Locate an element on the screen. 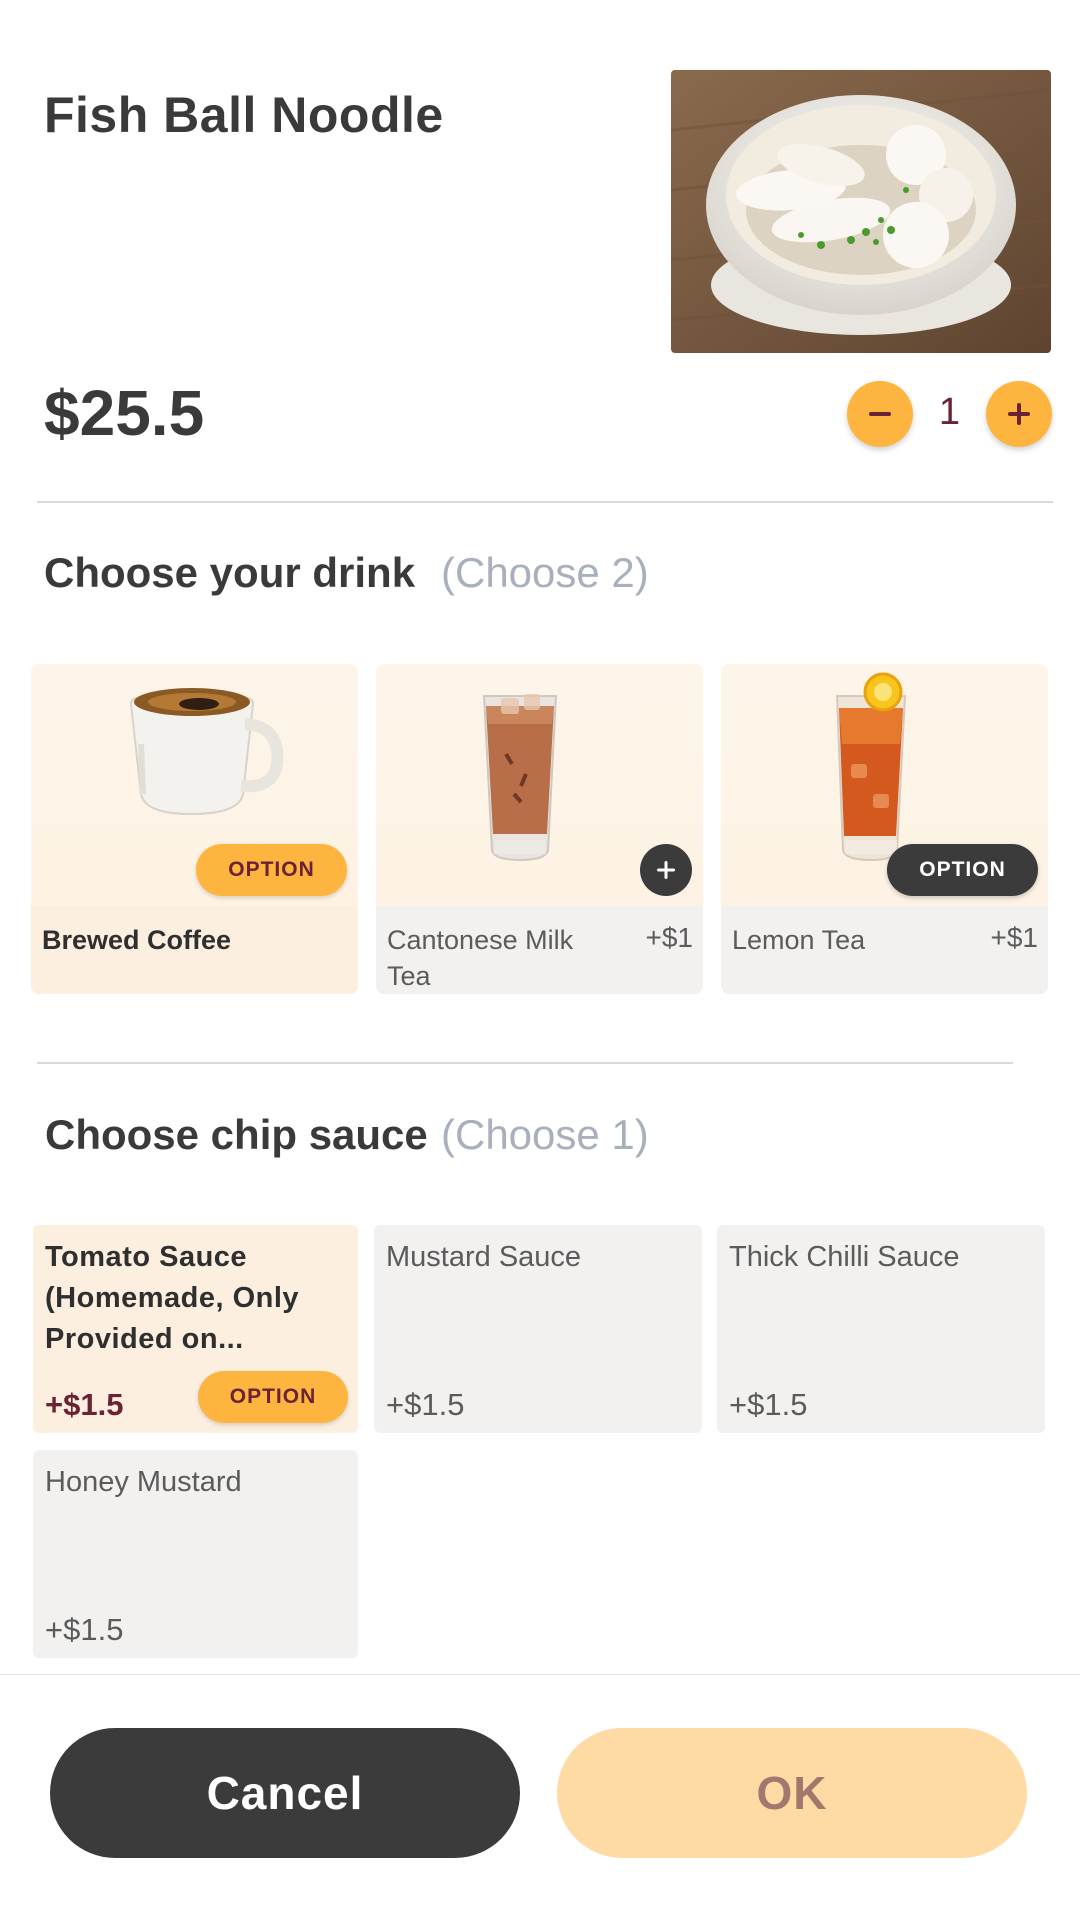 The width and height of the screenshot is (1080, 1920). minus-icon is located at coordinates (880, 414).